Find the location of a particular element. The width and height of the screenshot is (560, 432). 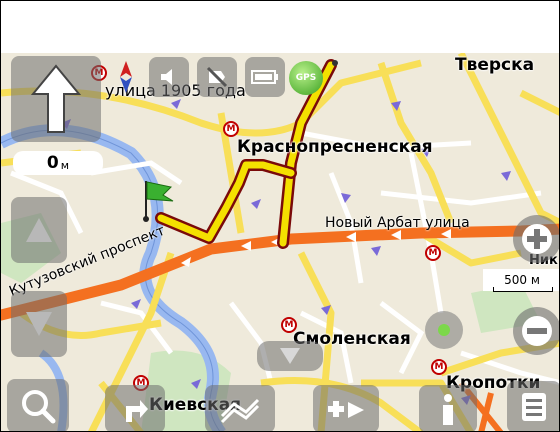

magnifier-icon is located at coordinates (39, 407).